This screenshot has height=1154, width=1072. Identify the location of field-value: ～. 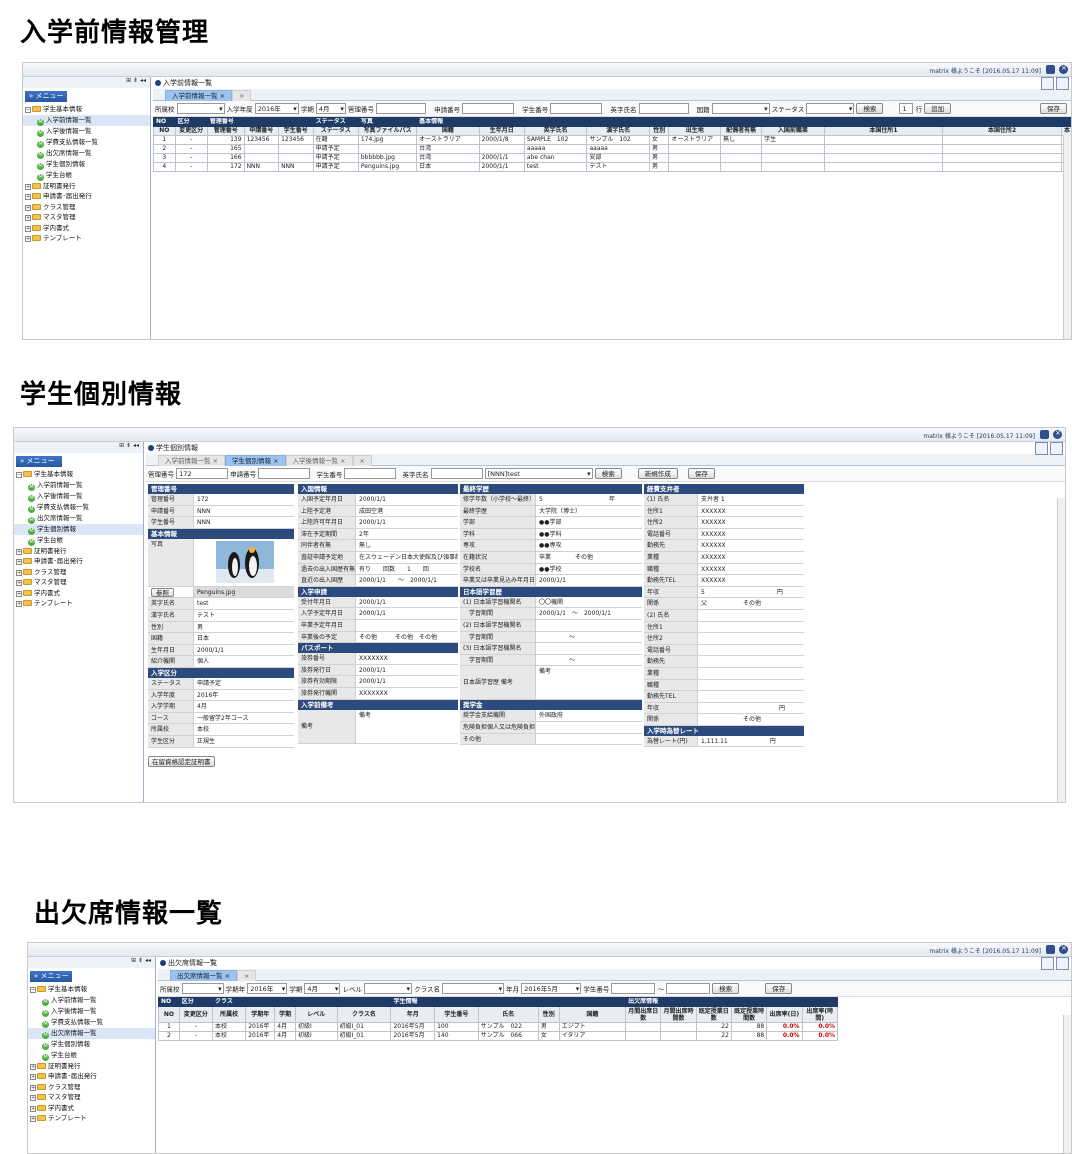
(589, 637).